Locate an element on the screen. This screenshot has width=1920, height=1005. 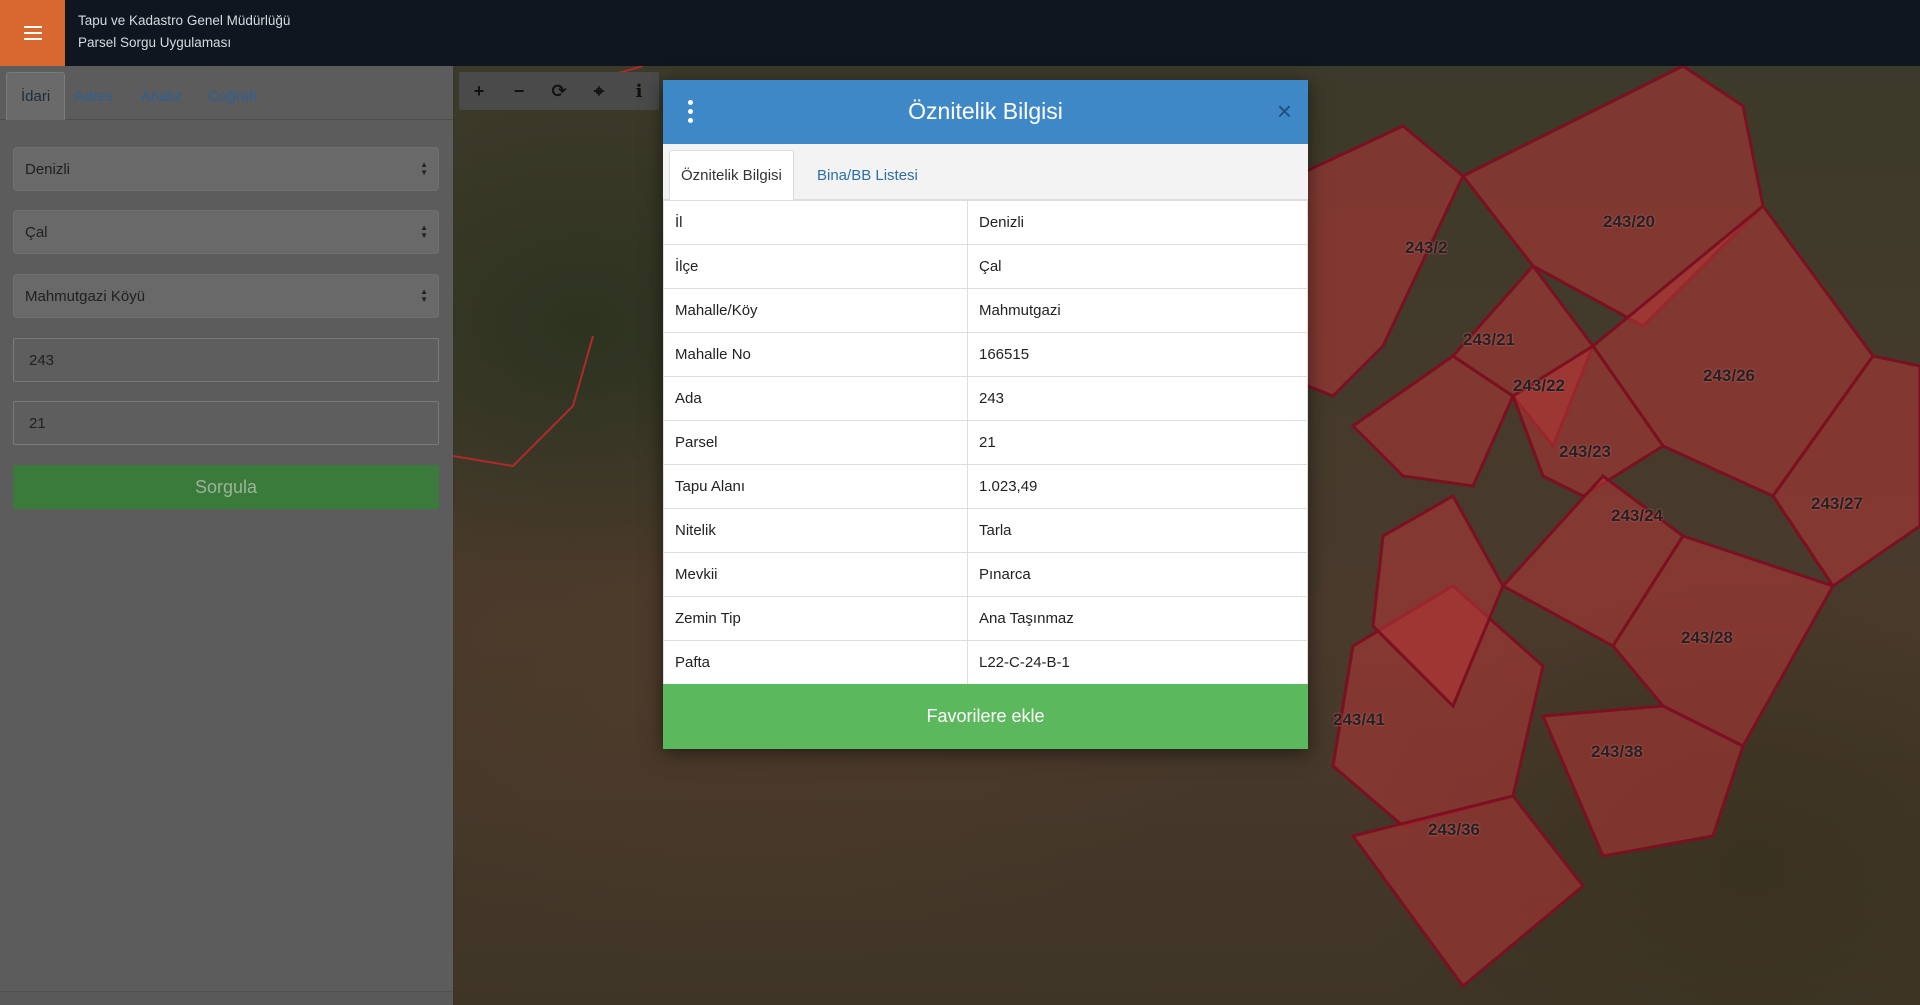
close-icon: × is located at coordinates (1284, 111).